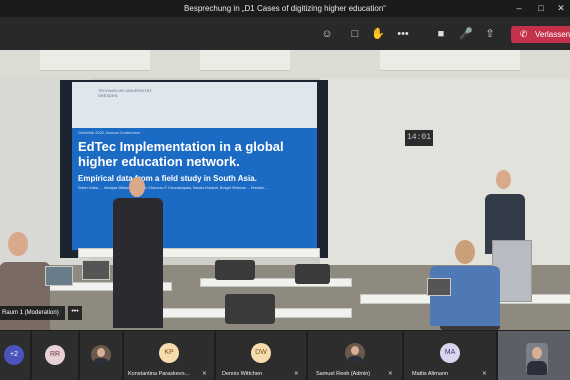 The image size is (570, 380). What do you see at coordinates (261, 353) in the screenshot?
I see `participant-avatar: DW` at bounding box center [261, 353].